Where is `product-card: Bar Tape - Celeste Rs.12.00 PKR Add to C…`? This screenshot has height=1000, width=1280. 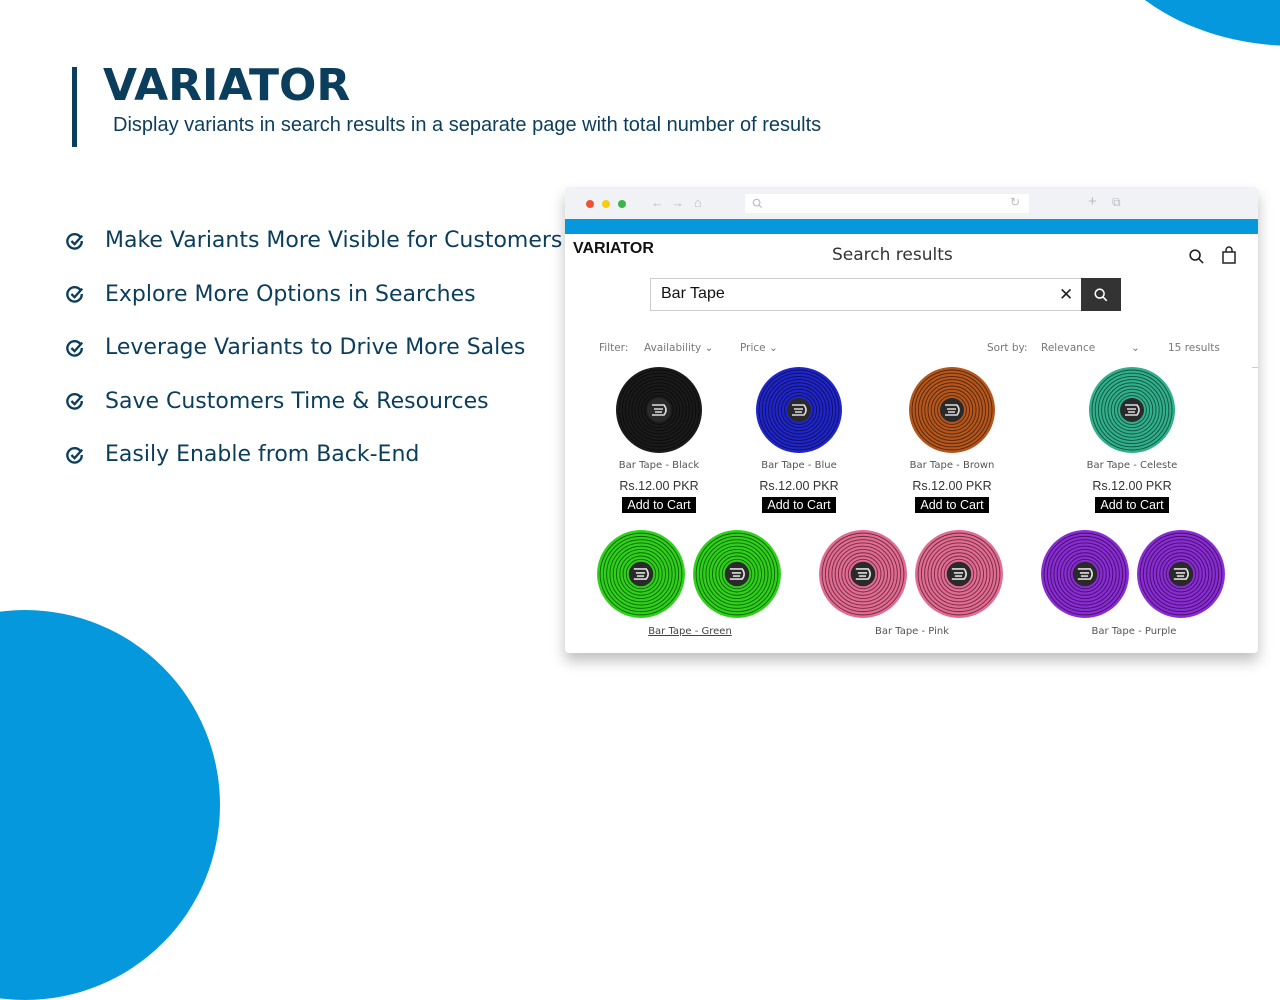 product-card: Bar Tape - Celeste Rs.12.00 PKR Add to C… is located at coordinates (1132, 439).